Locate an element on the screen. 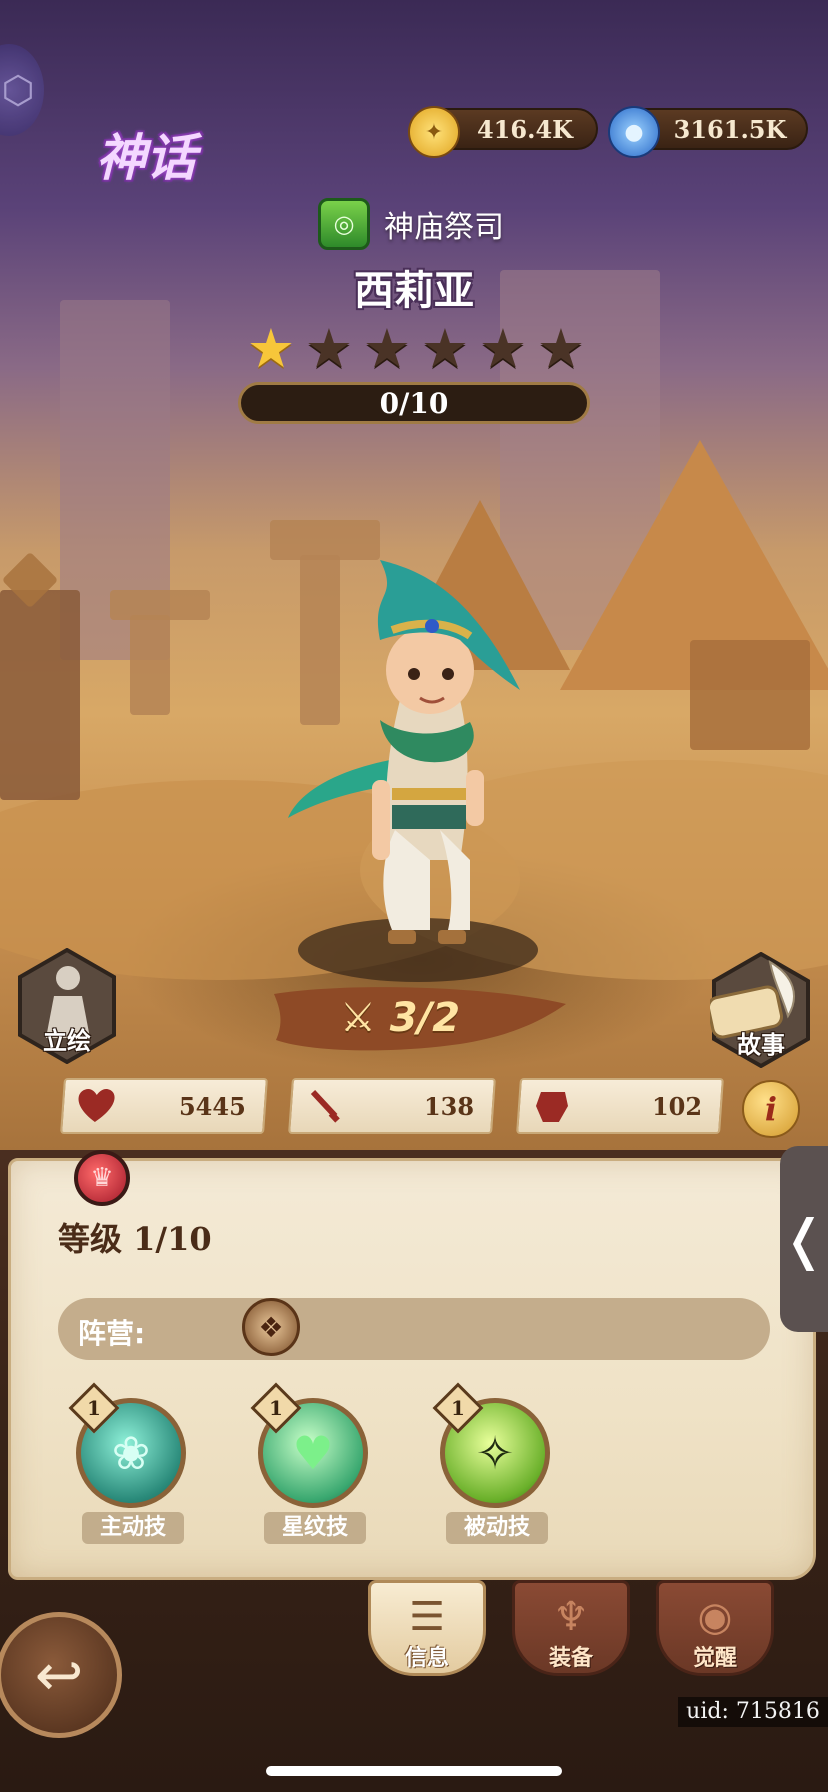 The width and height of the screenshot is (828, 1792). info-button: i is located at coordinates (771, 1109).